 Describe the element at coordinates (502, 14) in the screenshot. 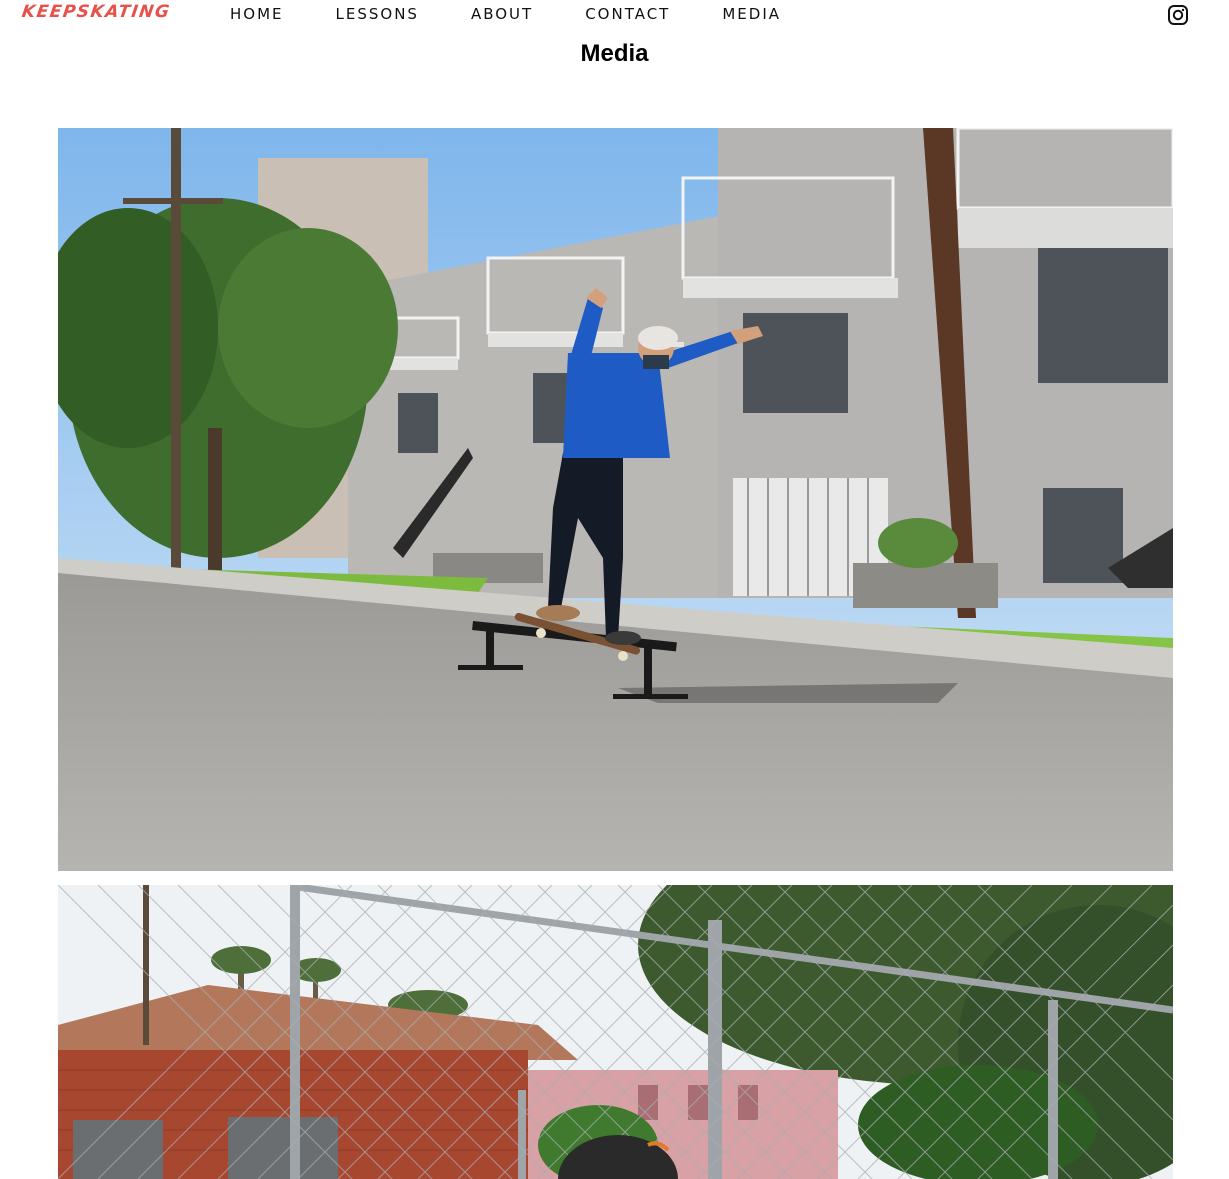

I see `nav-about-link: ABOUT` at that location.